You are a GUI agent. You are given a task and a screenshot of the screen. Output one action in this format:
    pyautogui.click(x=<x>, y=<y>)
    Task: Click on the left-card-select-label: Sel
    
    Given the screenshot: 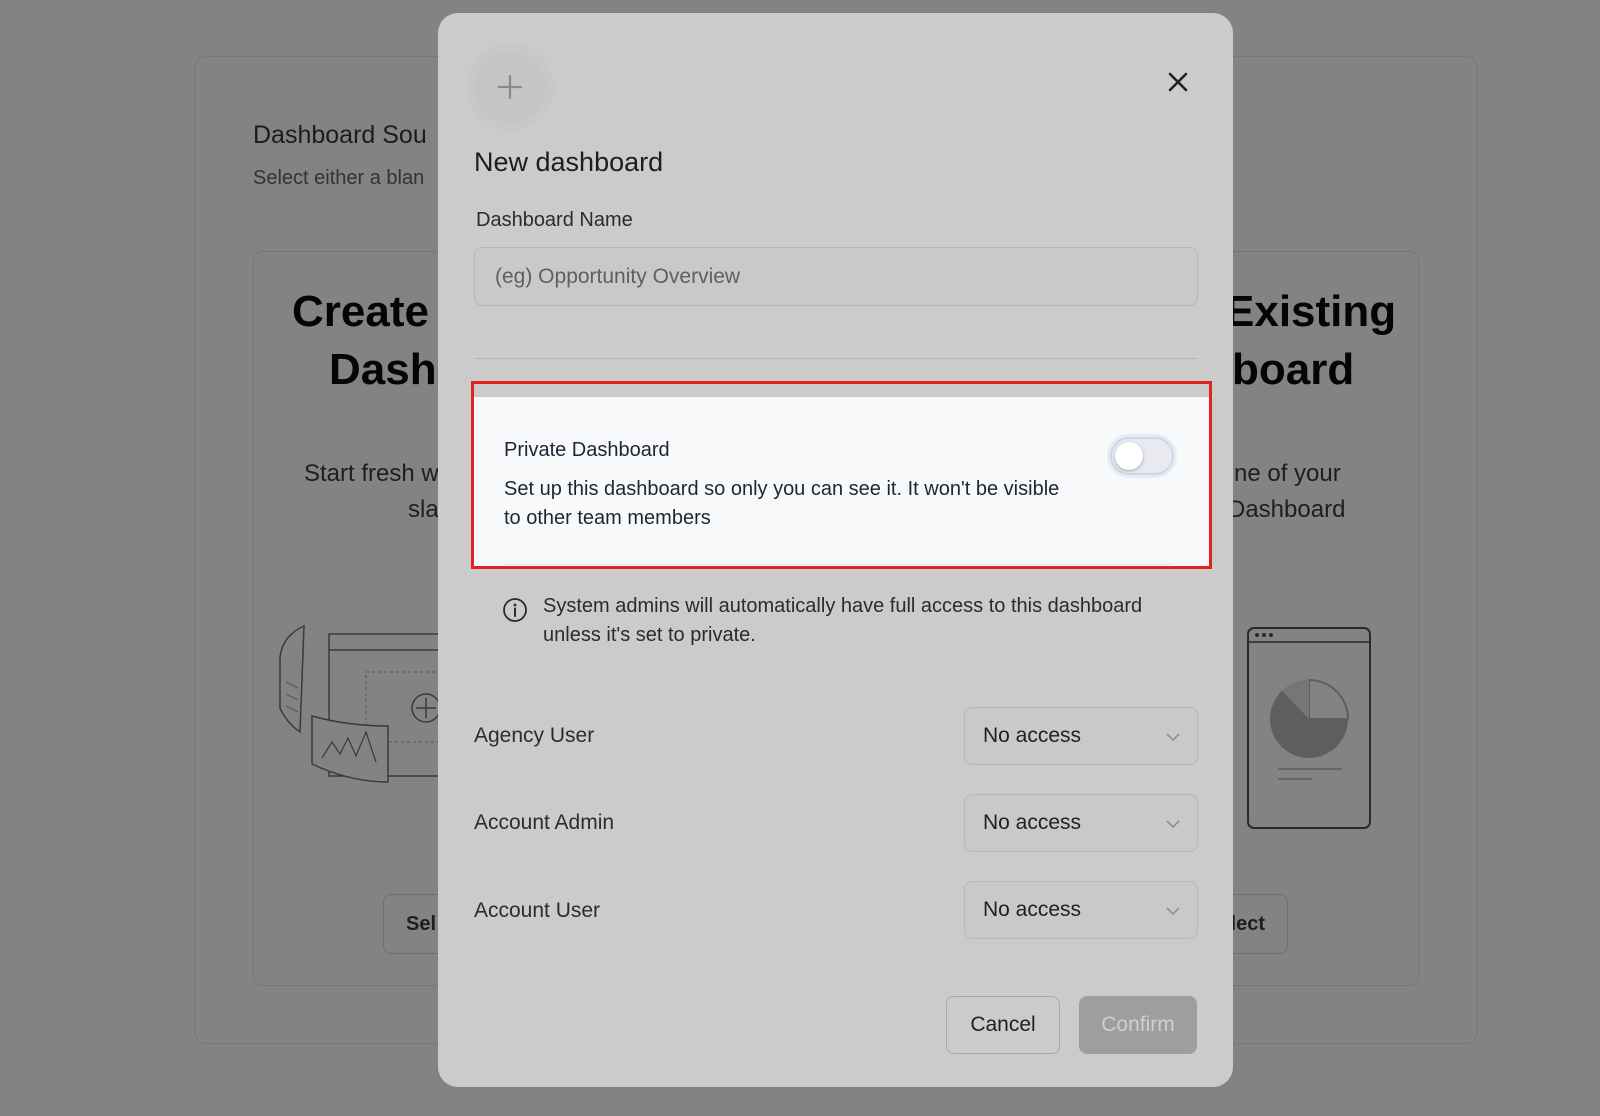 What is the action you would take?
    pyautogui.click(x=421, y=923)
    